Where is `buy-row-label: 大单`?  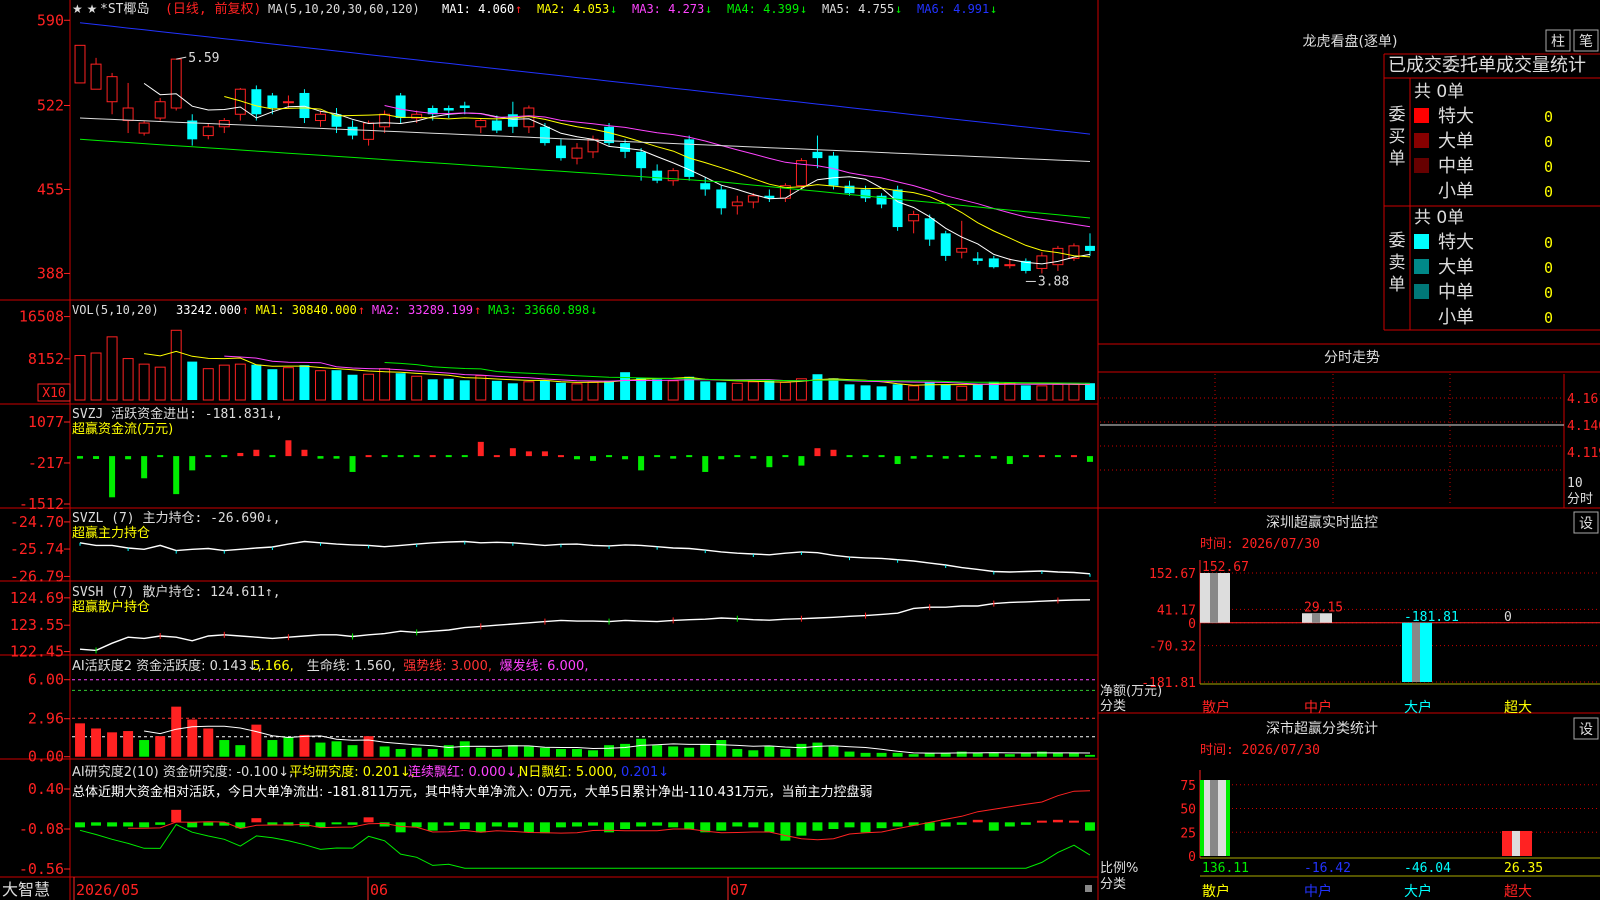
buy-row-label: 大单 is located at coordinates (1456, 141).